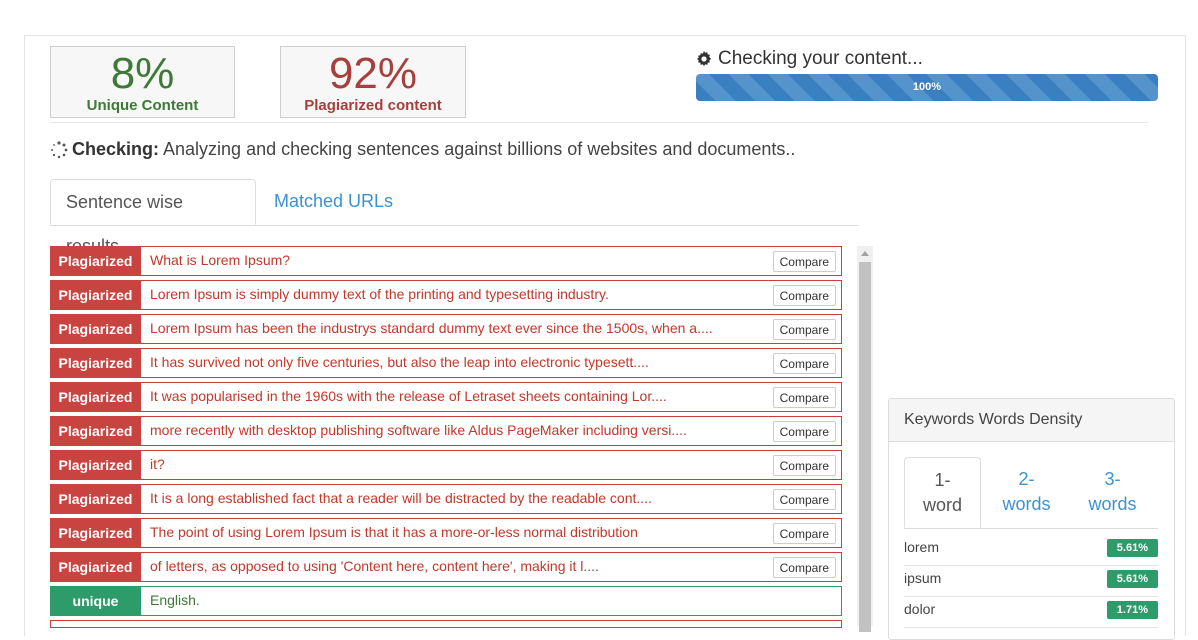  I want to click on gear-icon, so click(704, 59).